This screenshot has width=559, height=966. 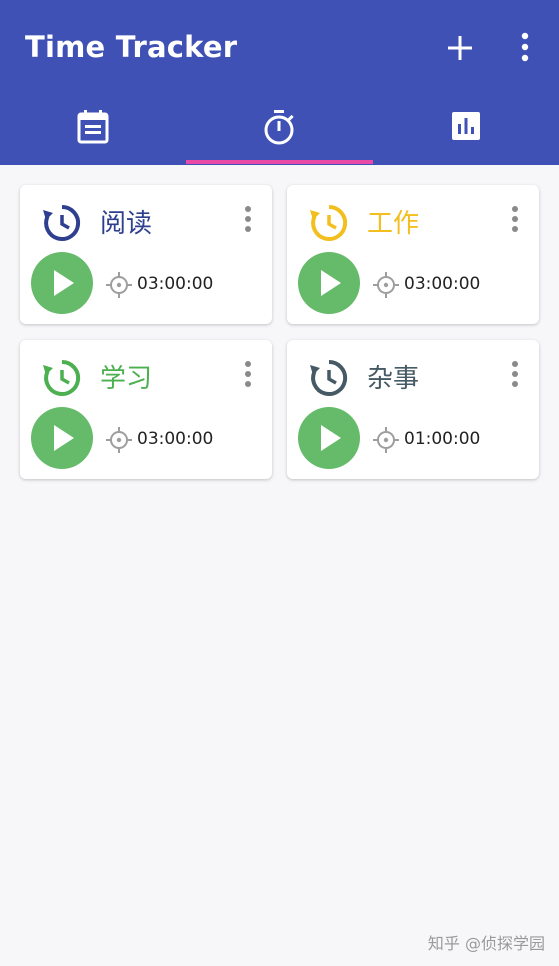 What do you see at coordinates (413, 409) in the screenshot?
I see `activity-card-misc: 杂事 01:00:00` at bounding box center [413, 409].